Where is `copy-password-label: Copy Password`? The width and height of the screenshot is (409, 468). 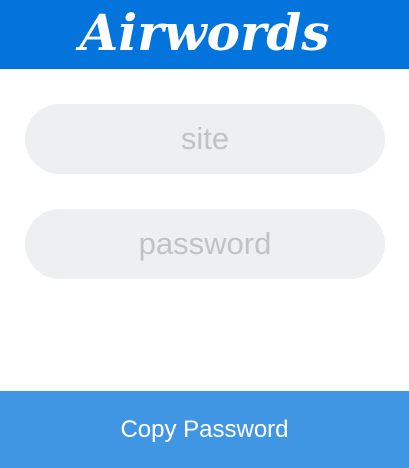
copy-password-label: Copy Password is located at coordinates (204, 429).